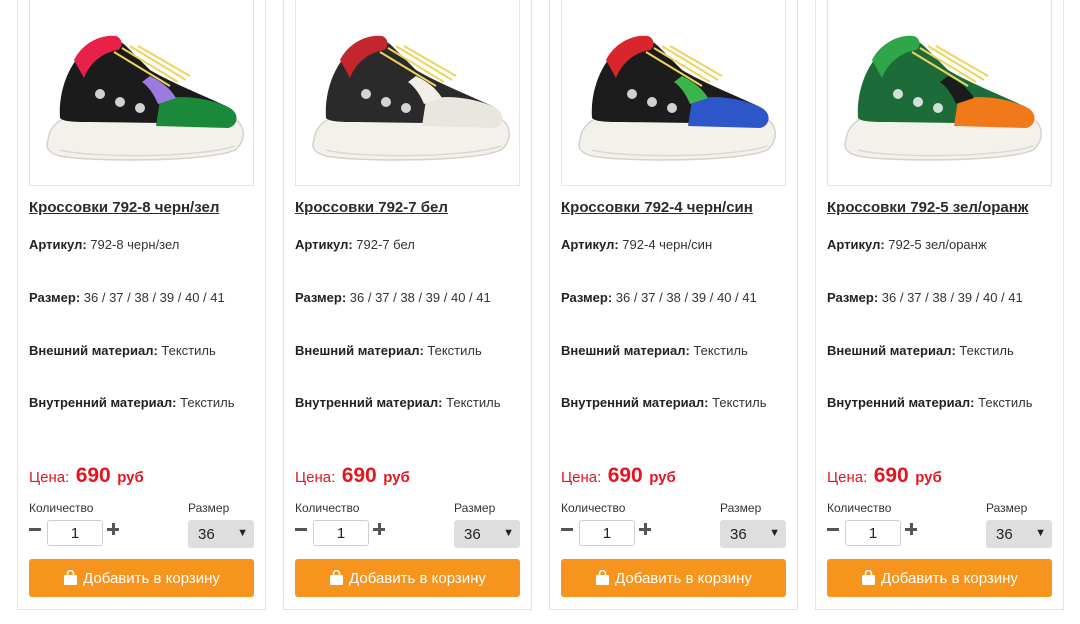 The width and height of the screenshot is (1080, 624). Describe the element at coordinates (657, 207) in the screenshot. I see `product-title-link: Кроссовки 792-4 черн/син` at that location.